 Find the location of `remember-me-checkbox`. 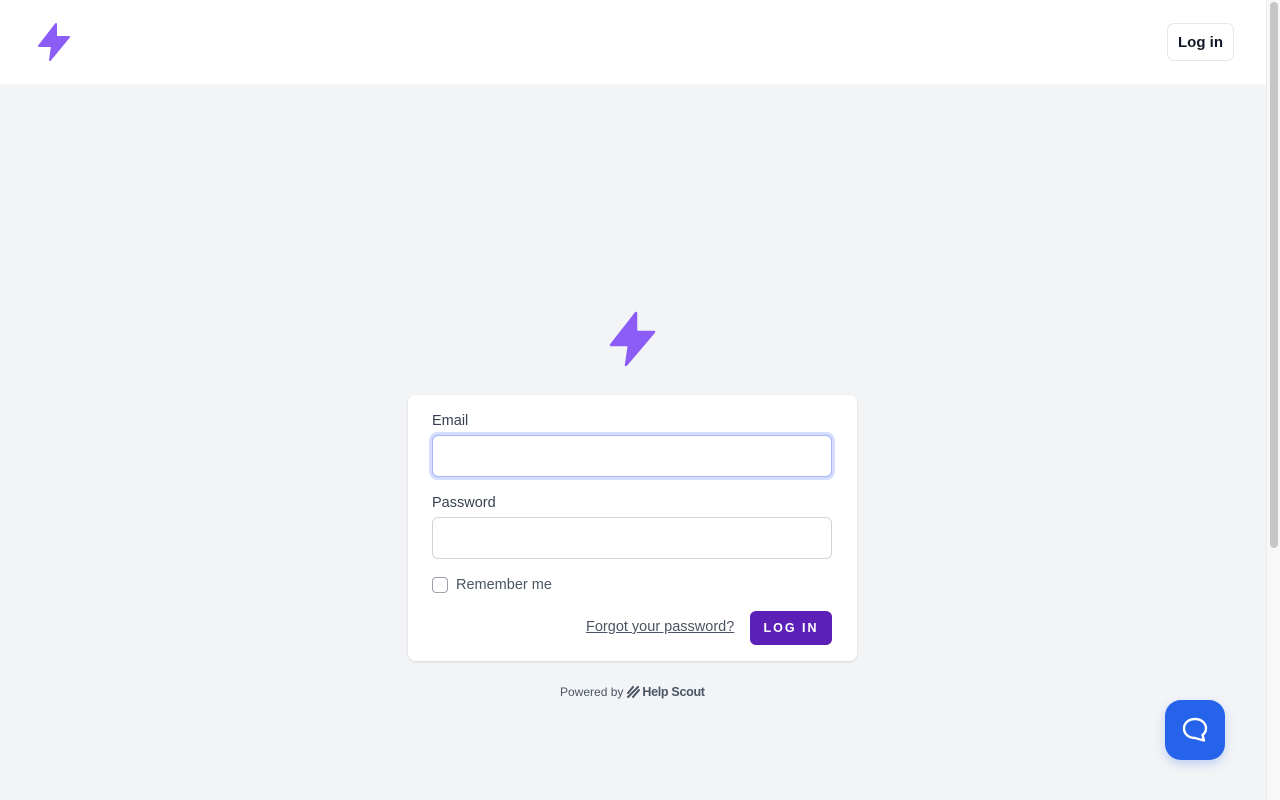

remember-me-checkbox is located at coordinates (440, 585).